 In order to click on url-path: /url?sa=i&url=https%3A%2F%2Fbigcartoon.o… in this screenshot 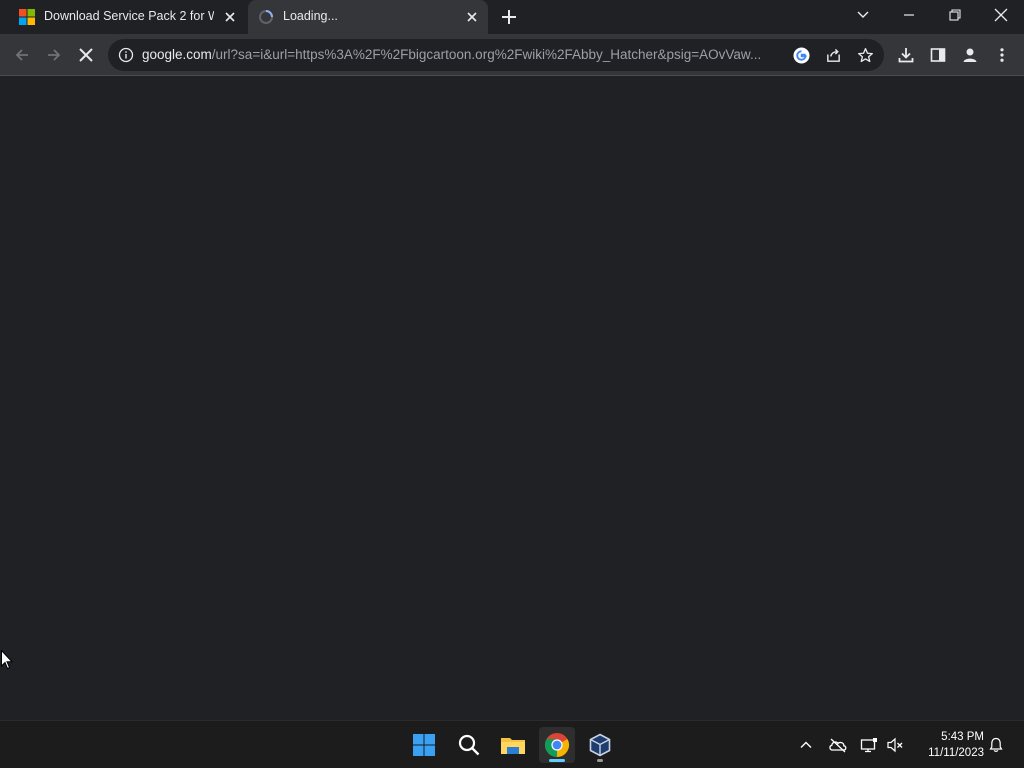, I will do `click(486, 54)`.